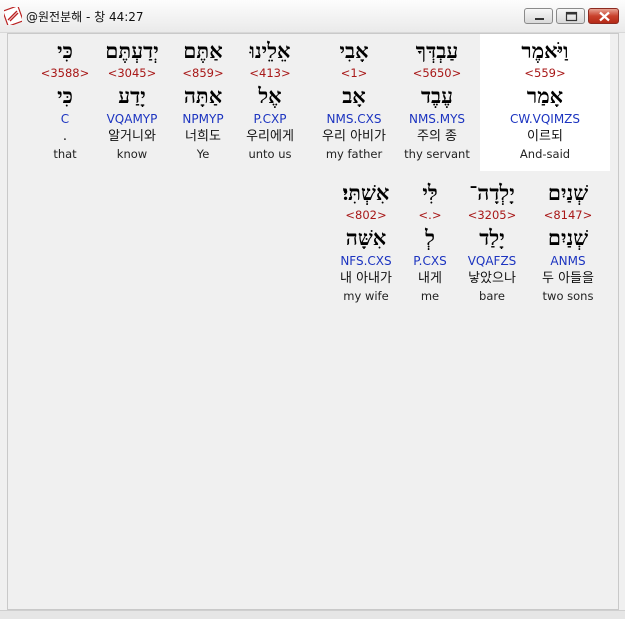  Describe the element at coordinates (366, 296) in the screenshot. I see `english-gloss: my wife` at that location.